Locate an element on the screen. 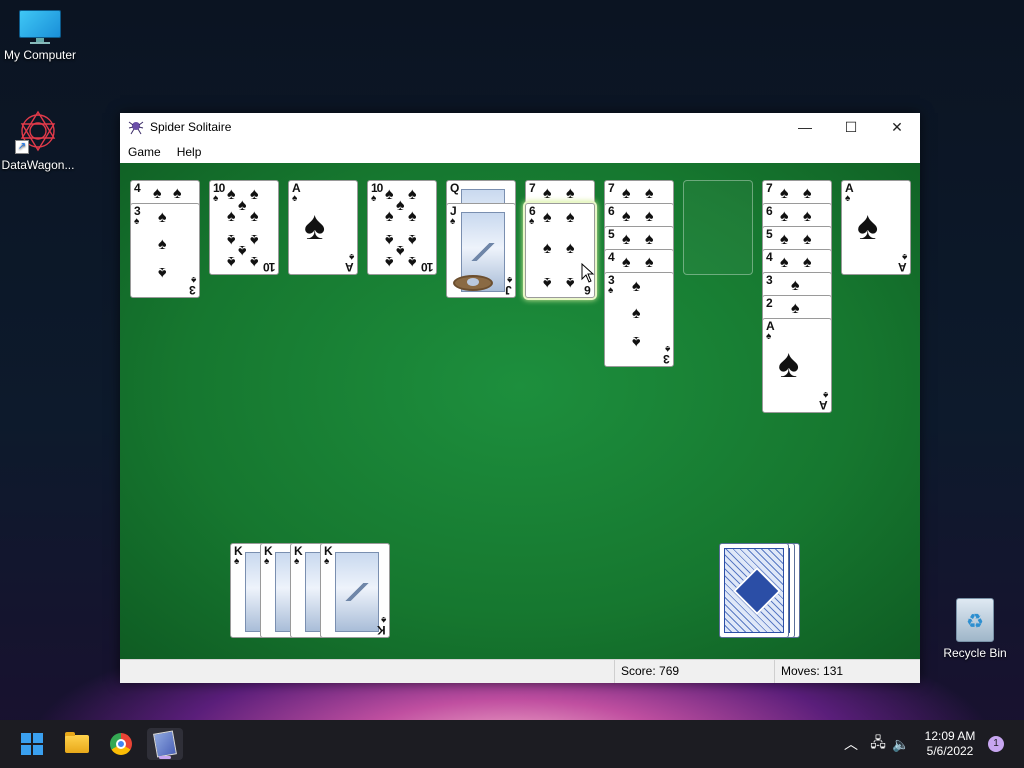 Image resolution: width=1024 pixels, height=768 pixels. completed-king-5: K ♠ K ♠ is located at coordinates (355, 590).